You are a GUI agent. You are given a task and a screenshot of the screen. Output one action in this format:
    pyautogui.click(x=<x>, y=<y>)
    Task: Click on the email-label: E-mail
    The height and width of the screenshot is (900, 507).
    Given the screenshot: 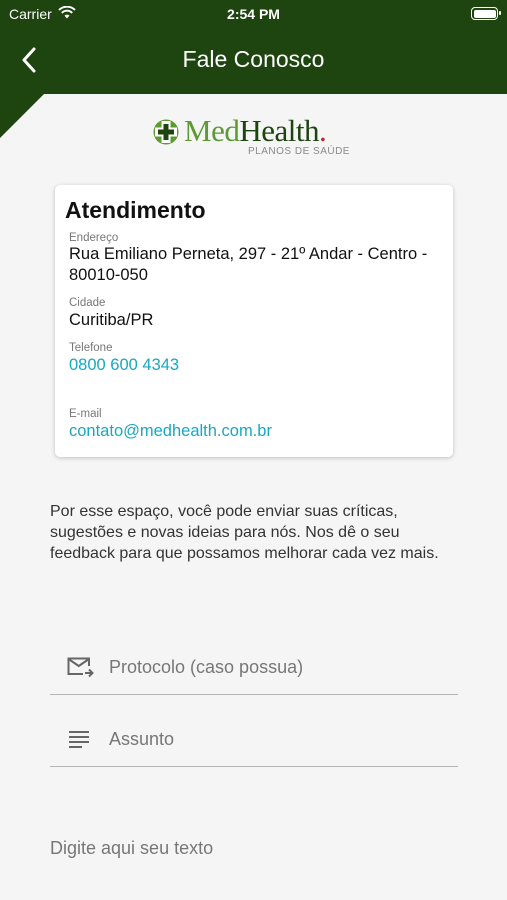 What is the action you would take?
    pyautogui.click(x=85, y=414)
    